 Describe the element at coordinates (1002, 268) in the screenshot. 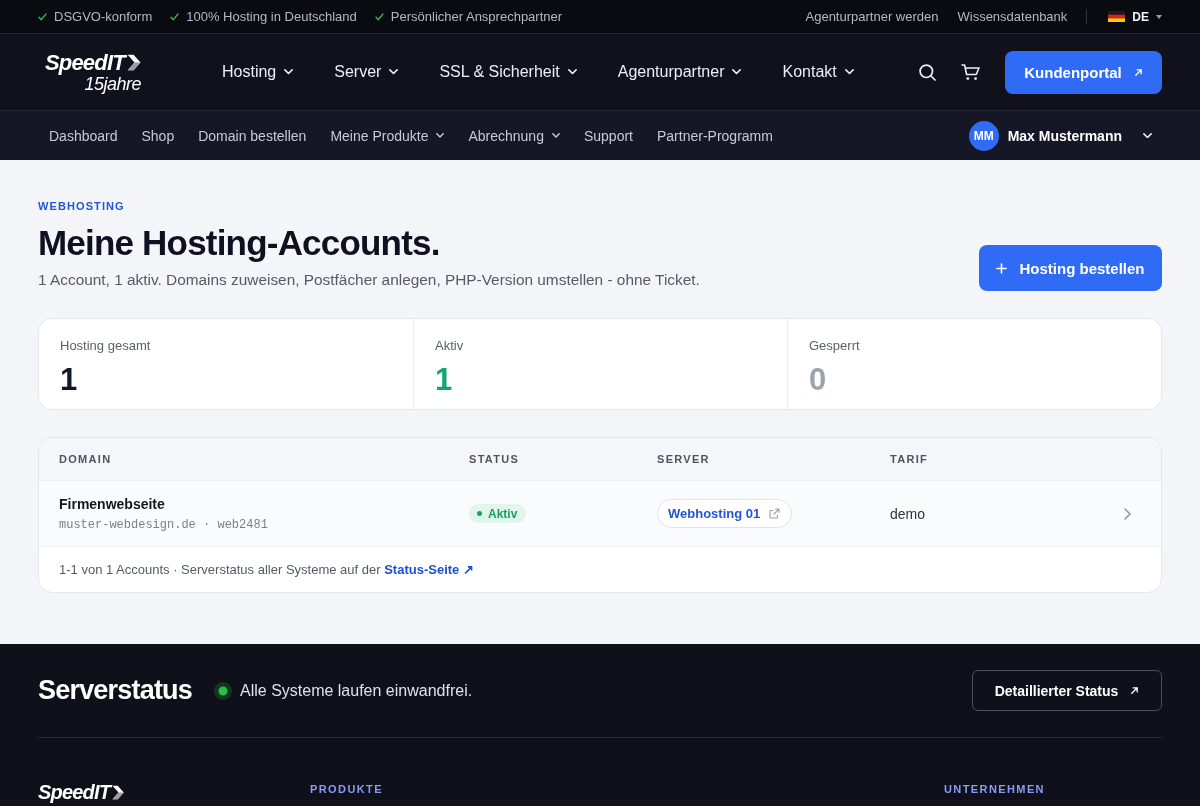

I see `plus-icon` at that location.